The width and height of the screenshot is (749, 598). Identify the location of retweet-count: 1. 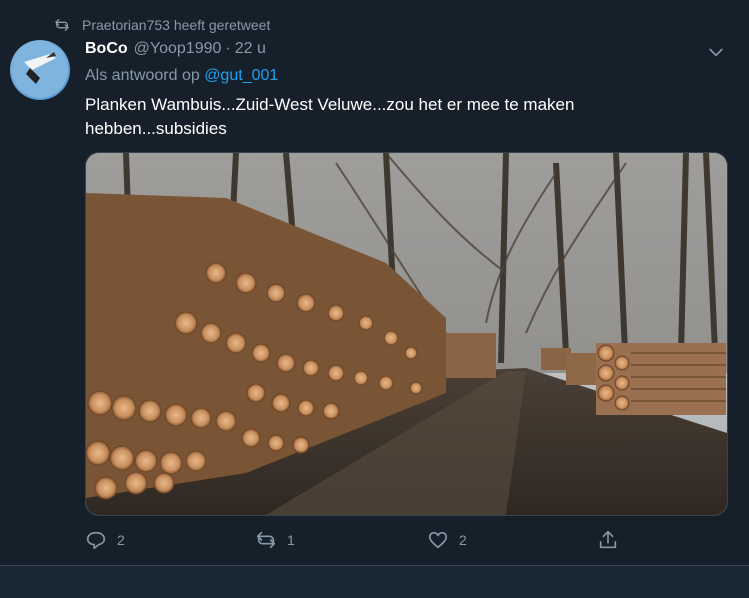
(291, 540).